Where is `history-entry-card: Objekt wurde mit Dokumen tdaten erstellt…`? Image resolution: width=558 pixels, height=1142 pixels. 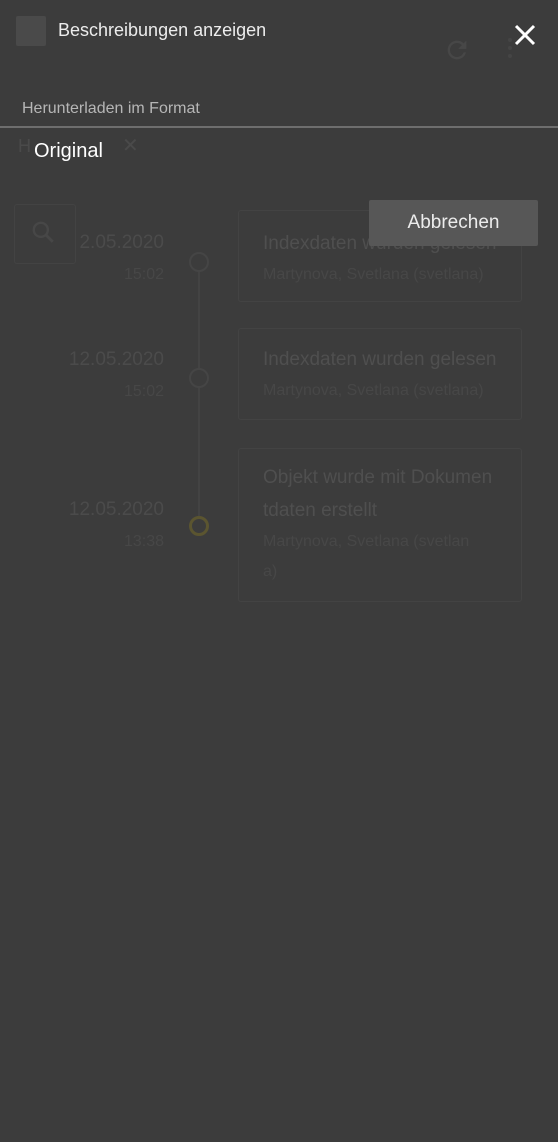 history-entry-card: Objekt wurde mit Dokumen tdaten erstellt… is located at coordinates (380, 525).